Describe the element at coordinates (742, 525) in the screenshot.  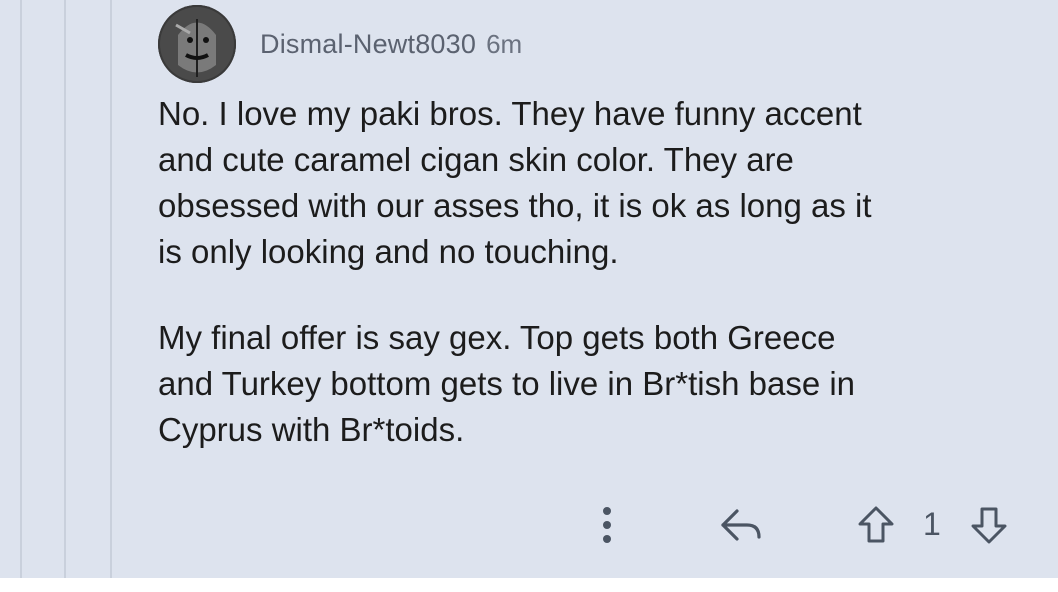
I see `reply-icon` at that location.